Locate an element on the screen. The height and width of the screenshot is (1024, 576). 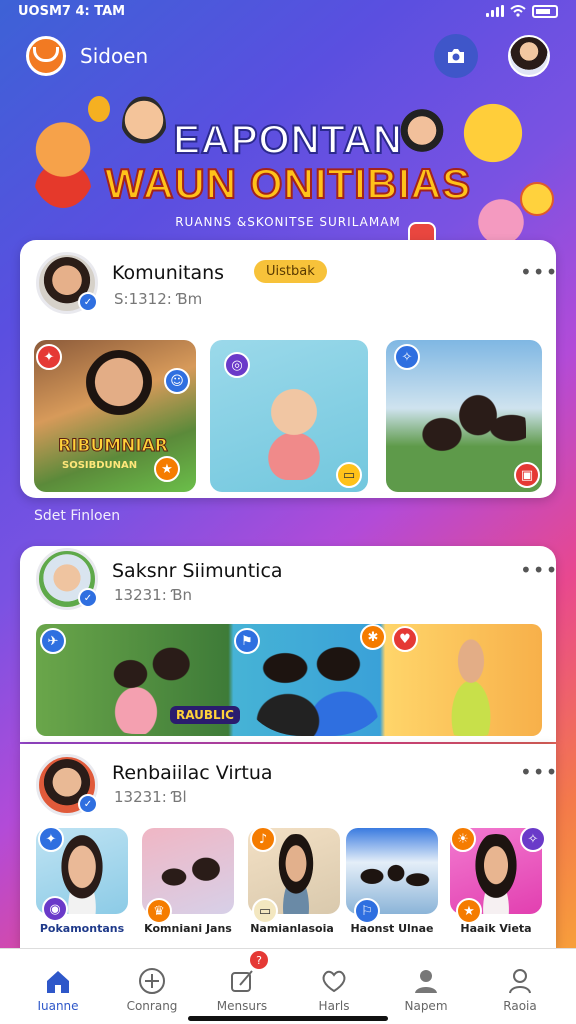
status-tag: Uistbak is located at coordinates (290, 271).